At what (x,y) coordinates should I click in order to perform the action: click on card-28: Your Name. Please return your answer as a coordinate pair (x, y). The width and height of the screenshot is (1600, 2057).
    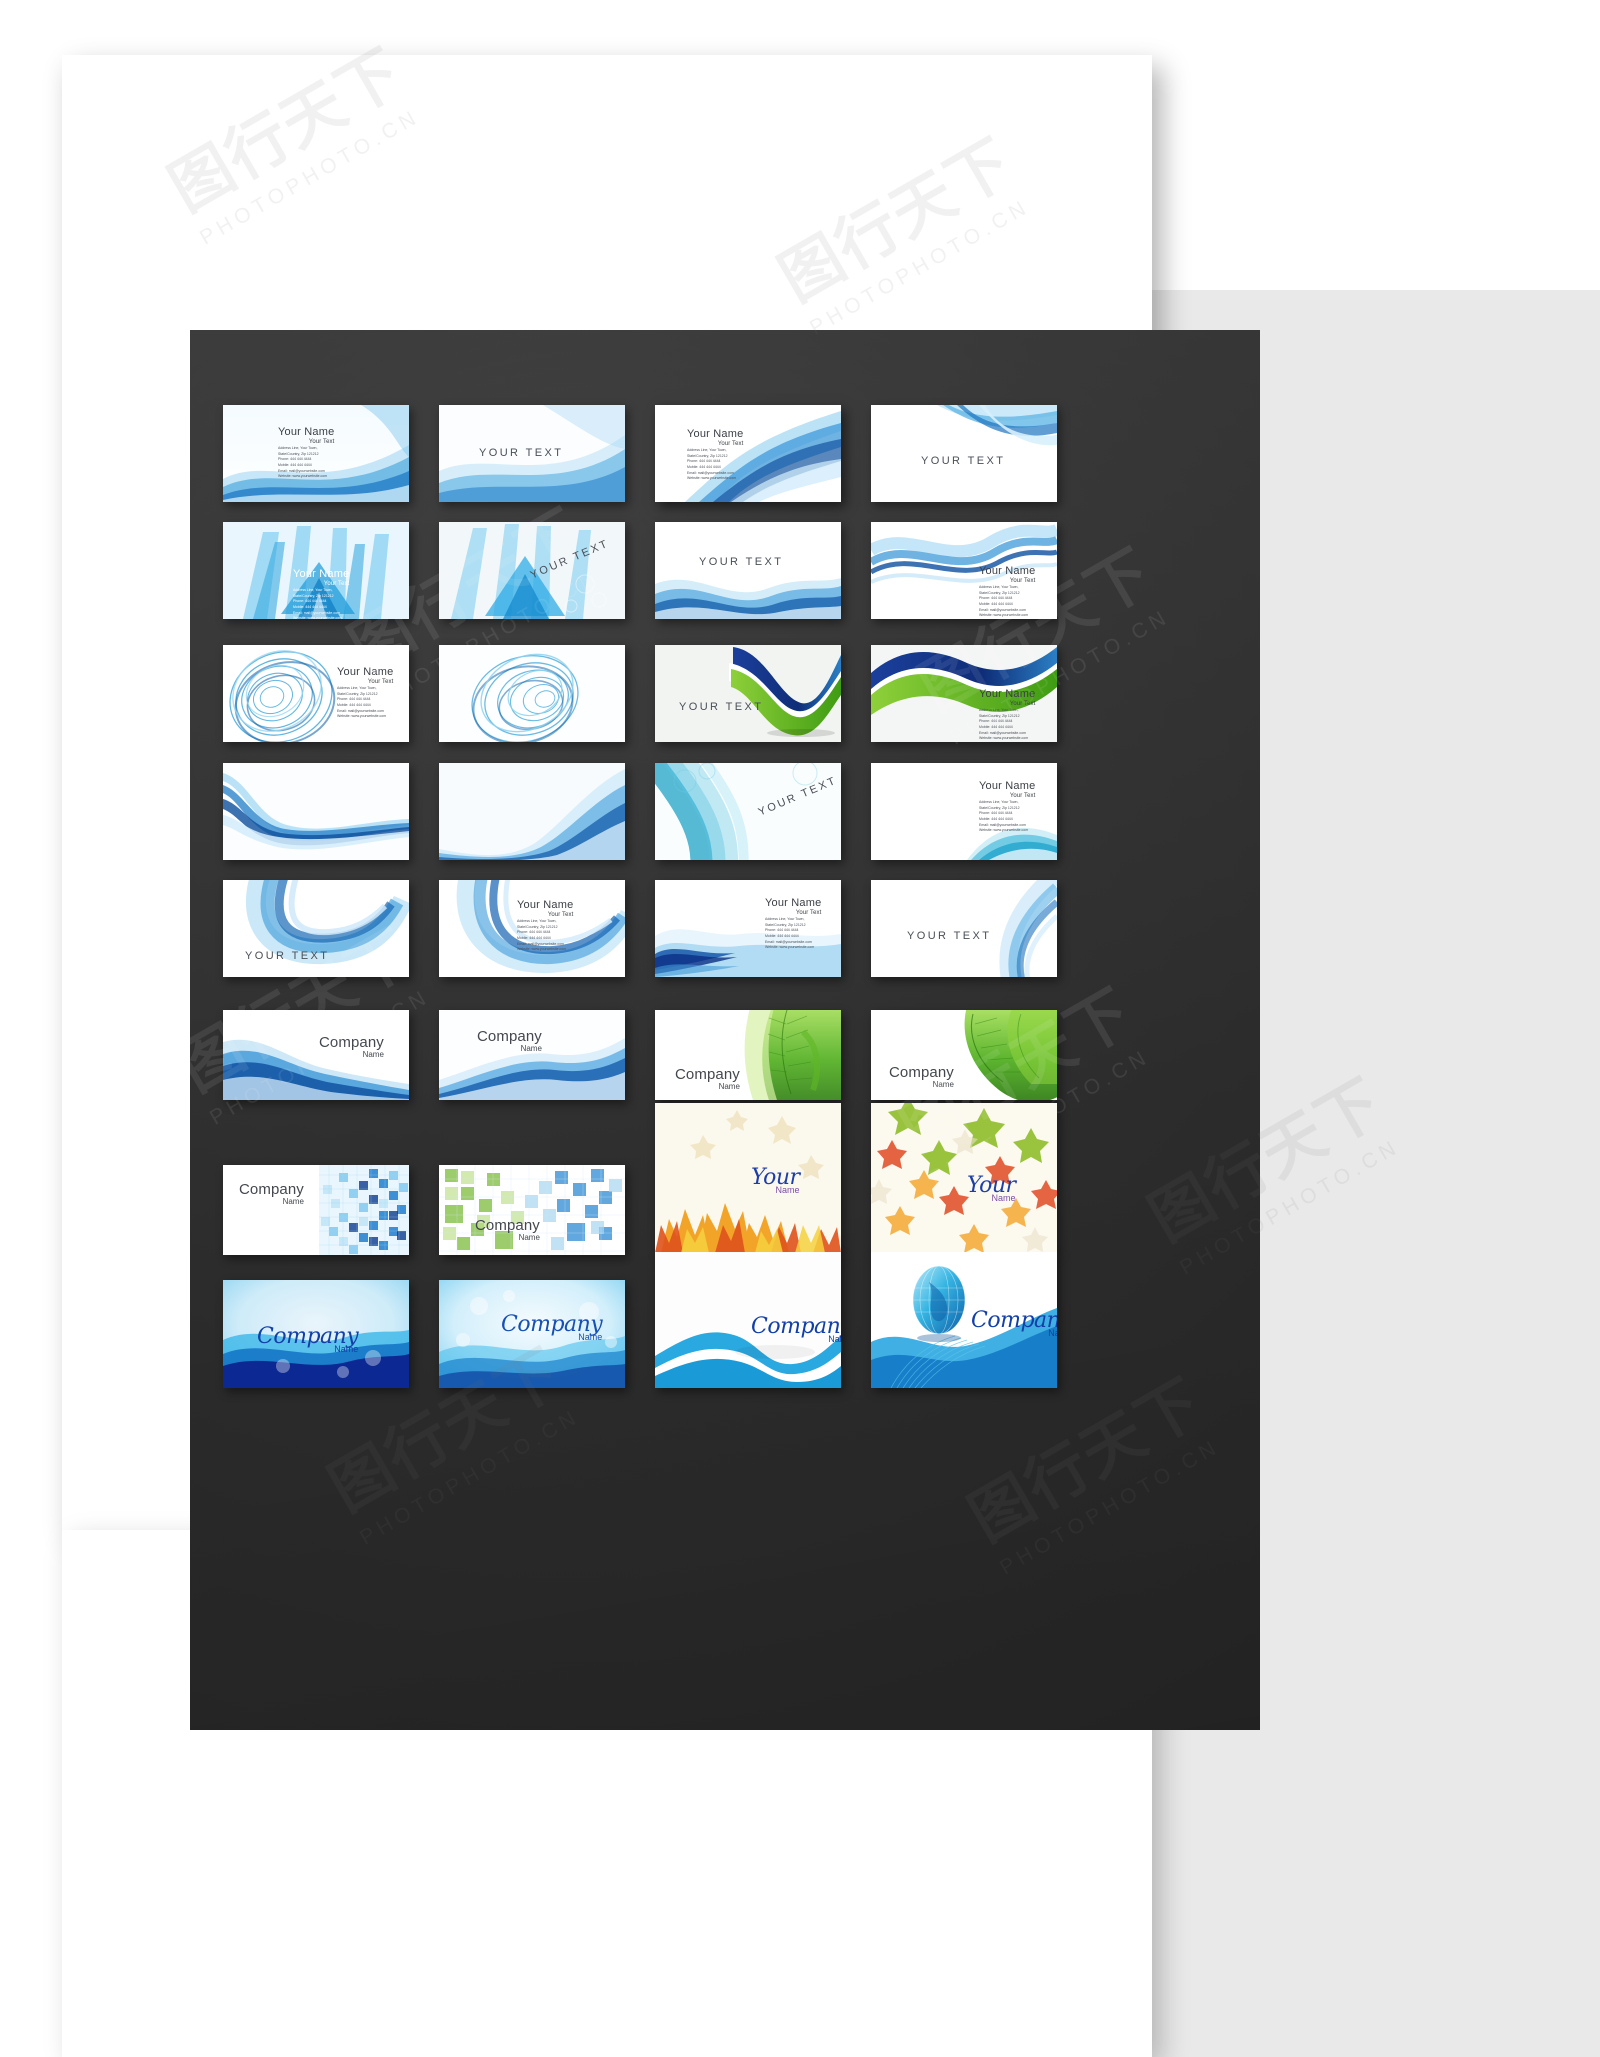
    Looking at the image, I should click on (964, 1178).